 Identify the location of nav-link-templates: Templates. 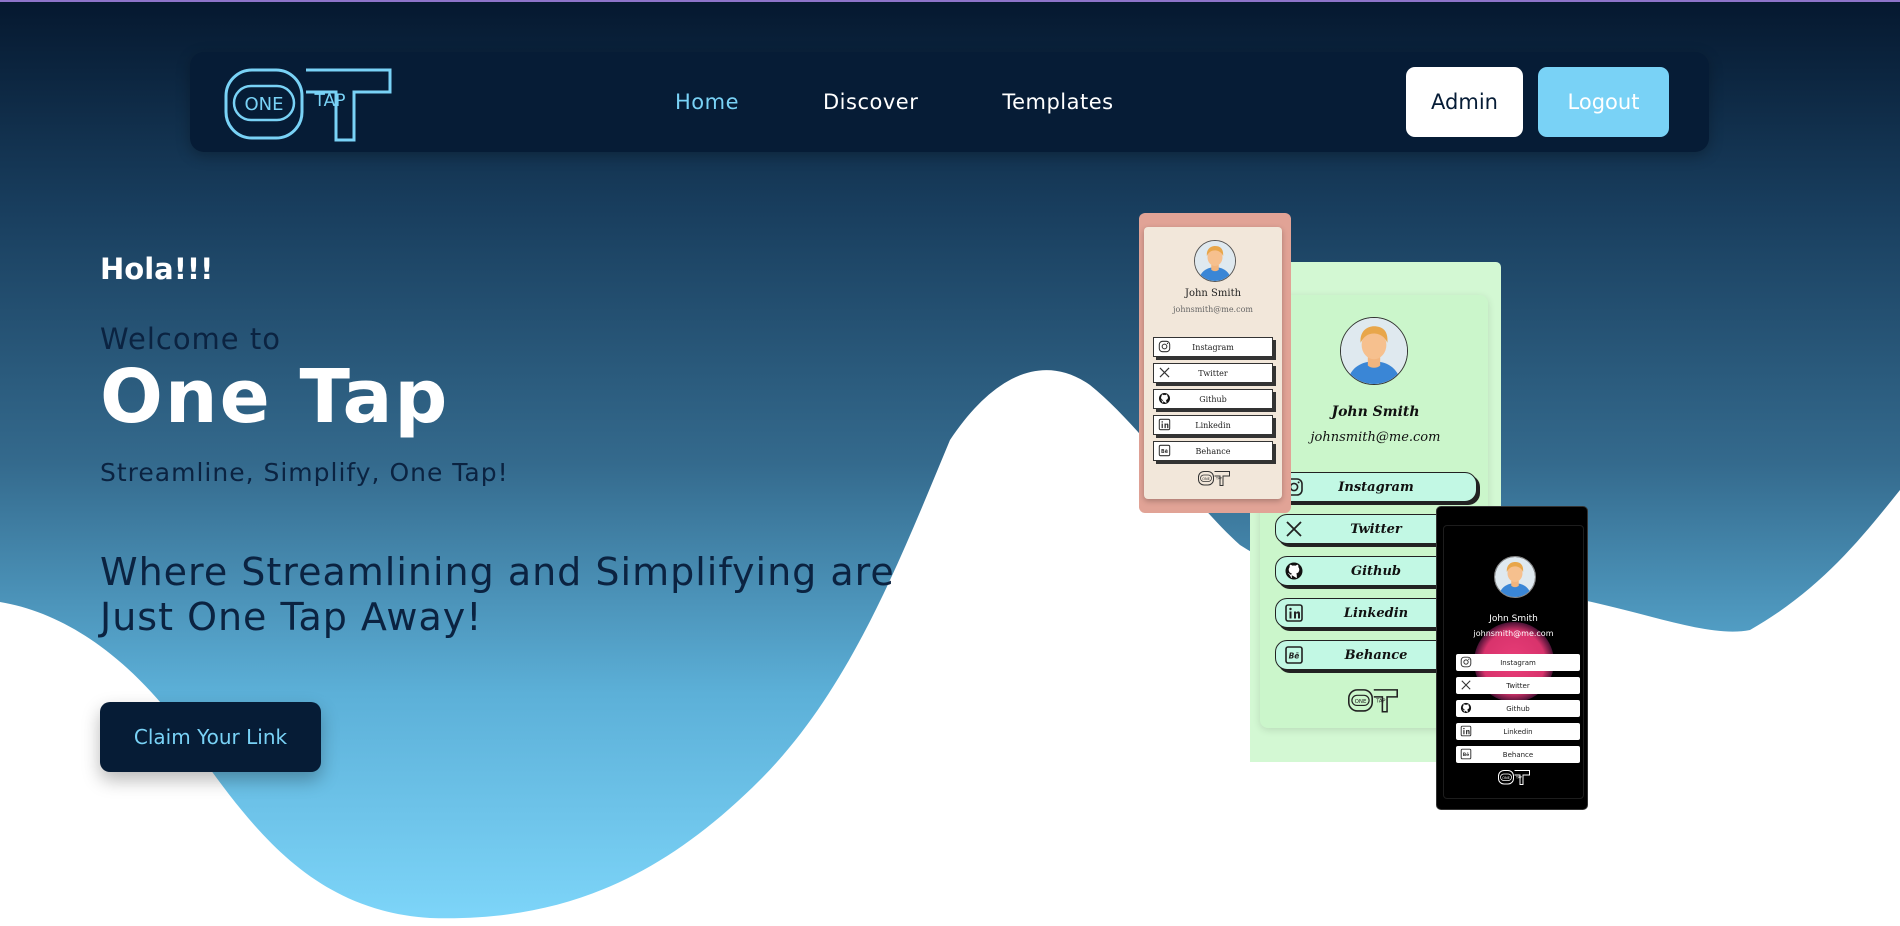
(1057, 102).